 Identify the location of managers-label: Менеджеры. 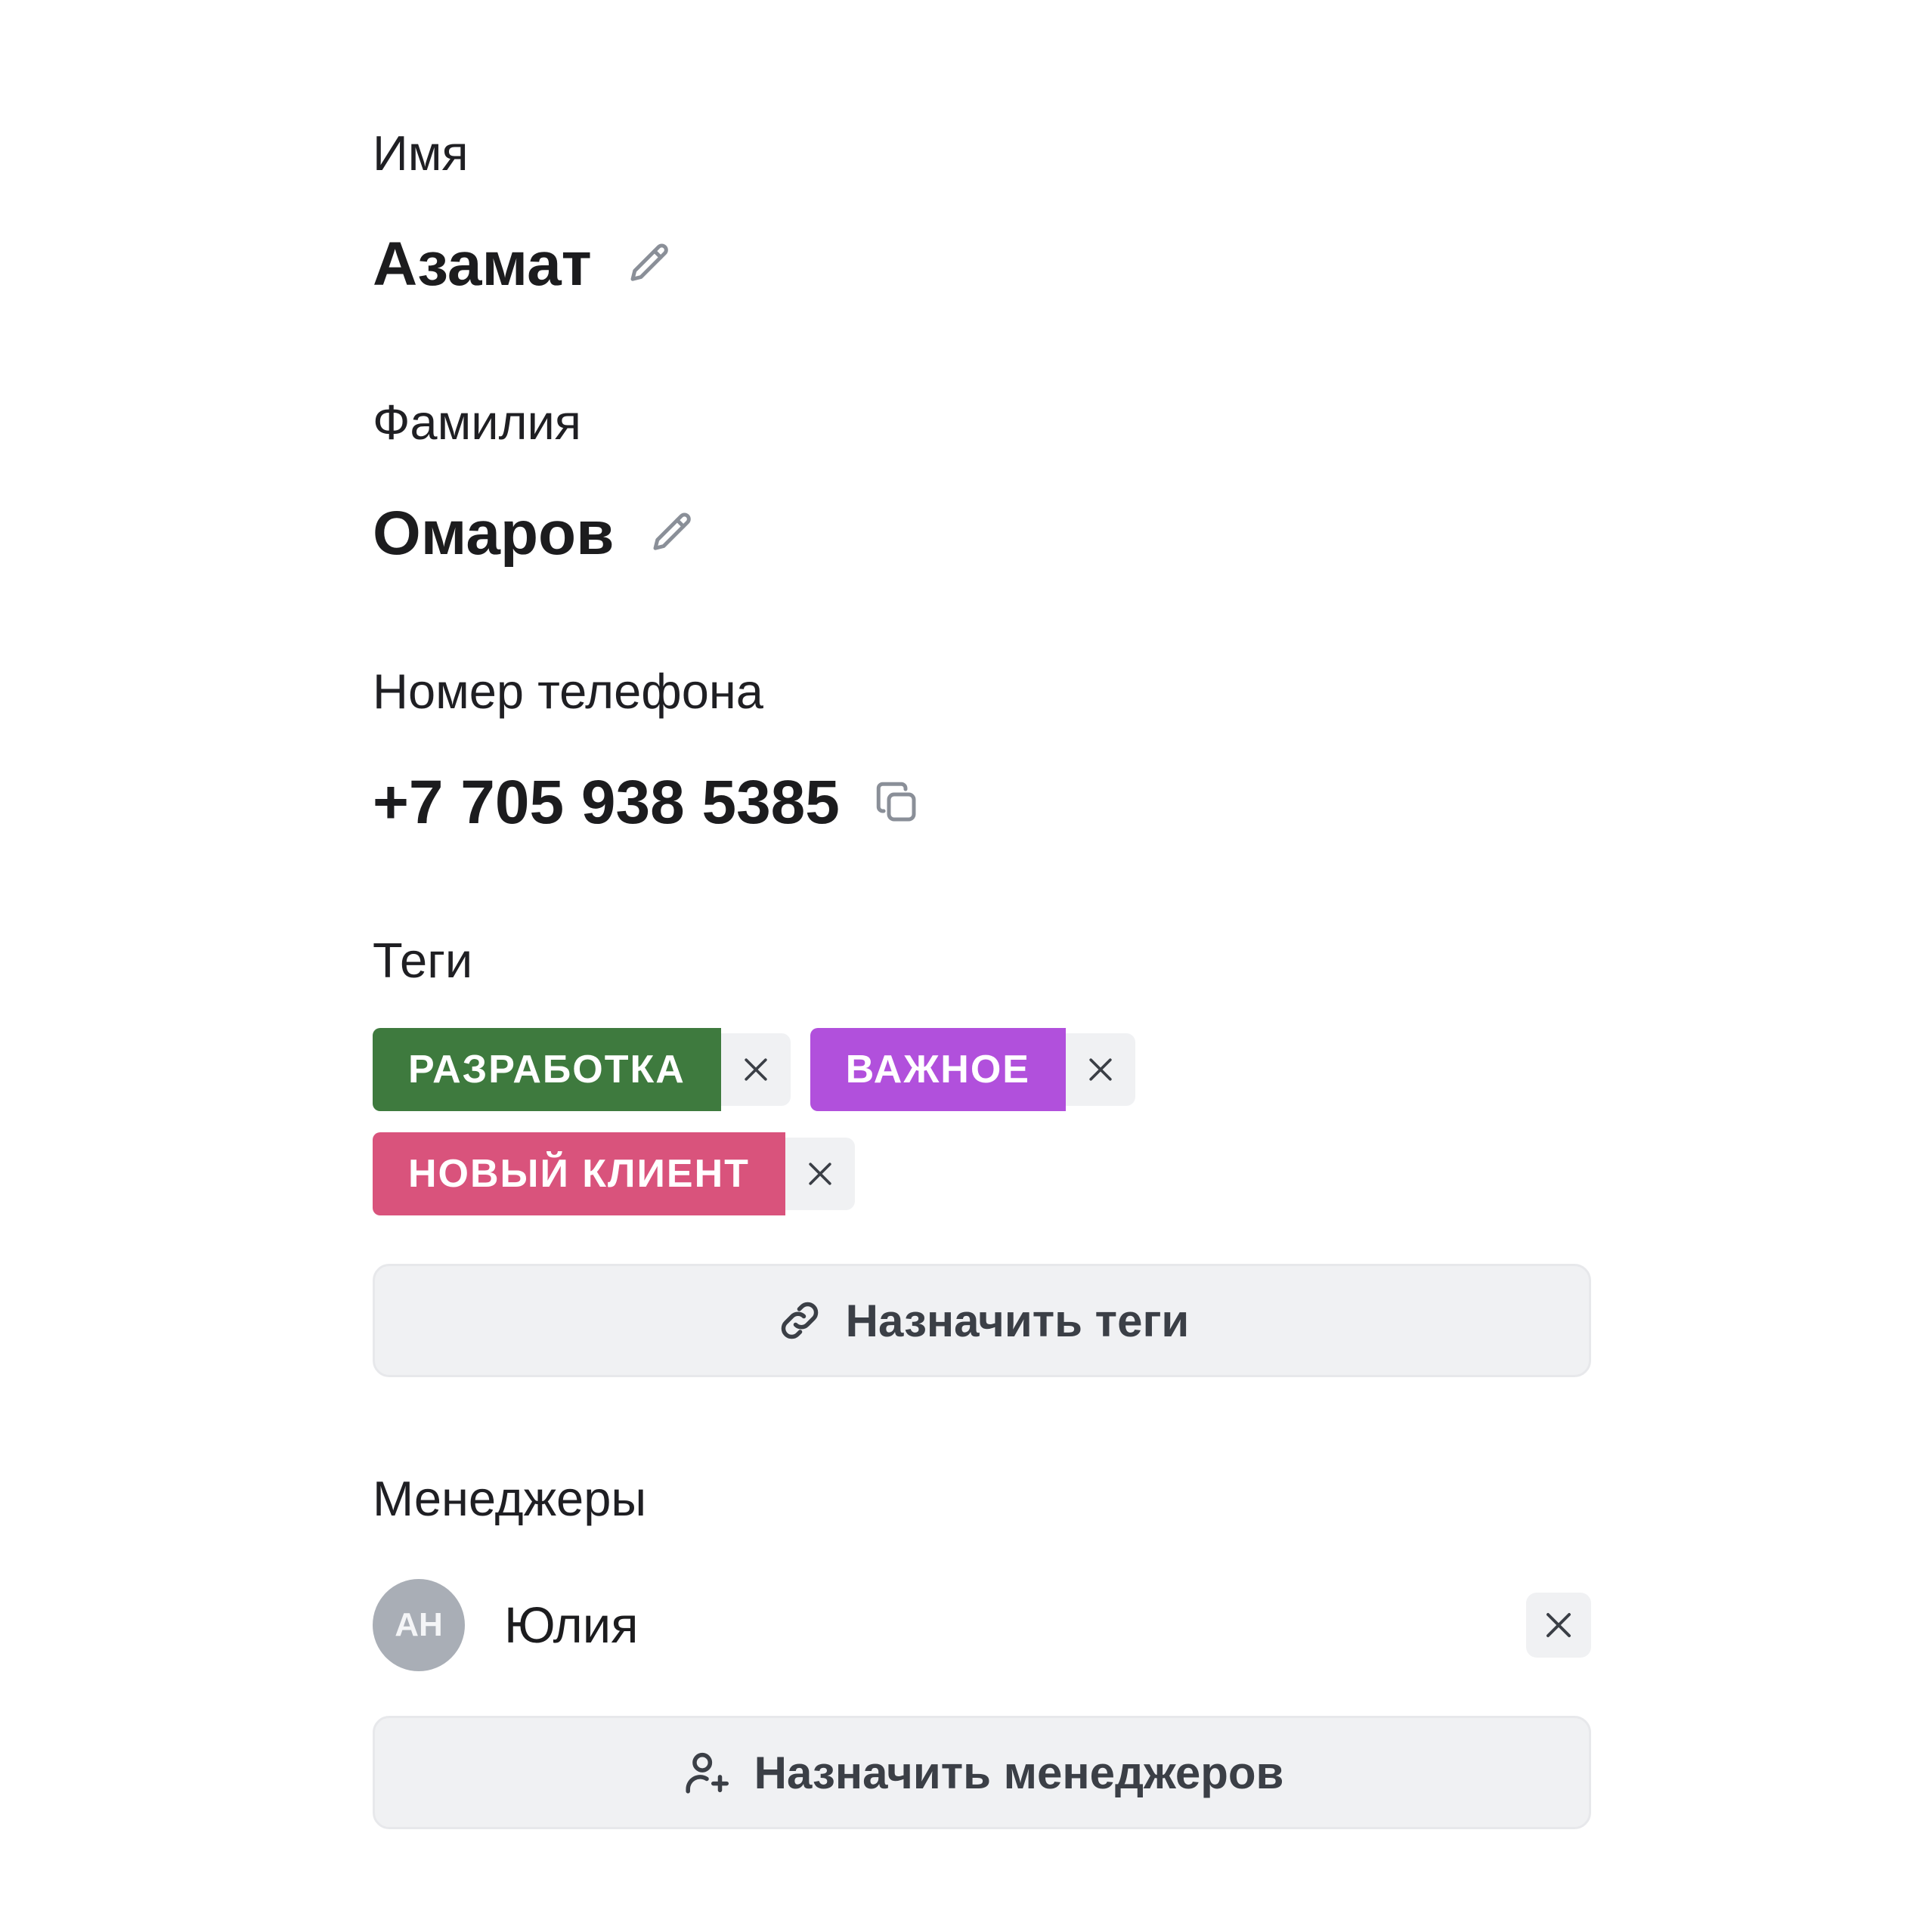
(510, 1498).